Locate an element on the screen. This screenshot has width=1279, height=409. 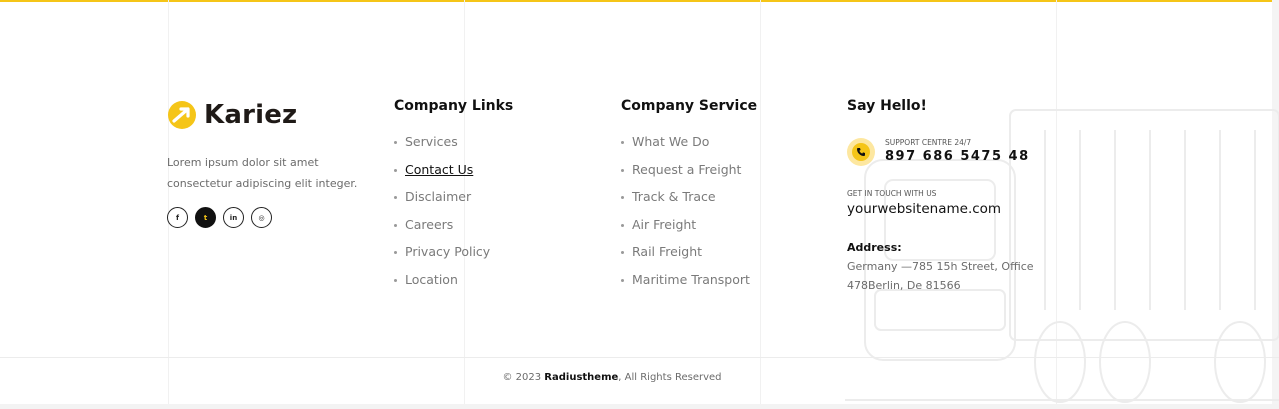
link-what-we-do: What We Do is located at coordinates (670, 142).